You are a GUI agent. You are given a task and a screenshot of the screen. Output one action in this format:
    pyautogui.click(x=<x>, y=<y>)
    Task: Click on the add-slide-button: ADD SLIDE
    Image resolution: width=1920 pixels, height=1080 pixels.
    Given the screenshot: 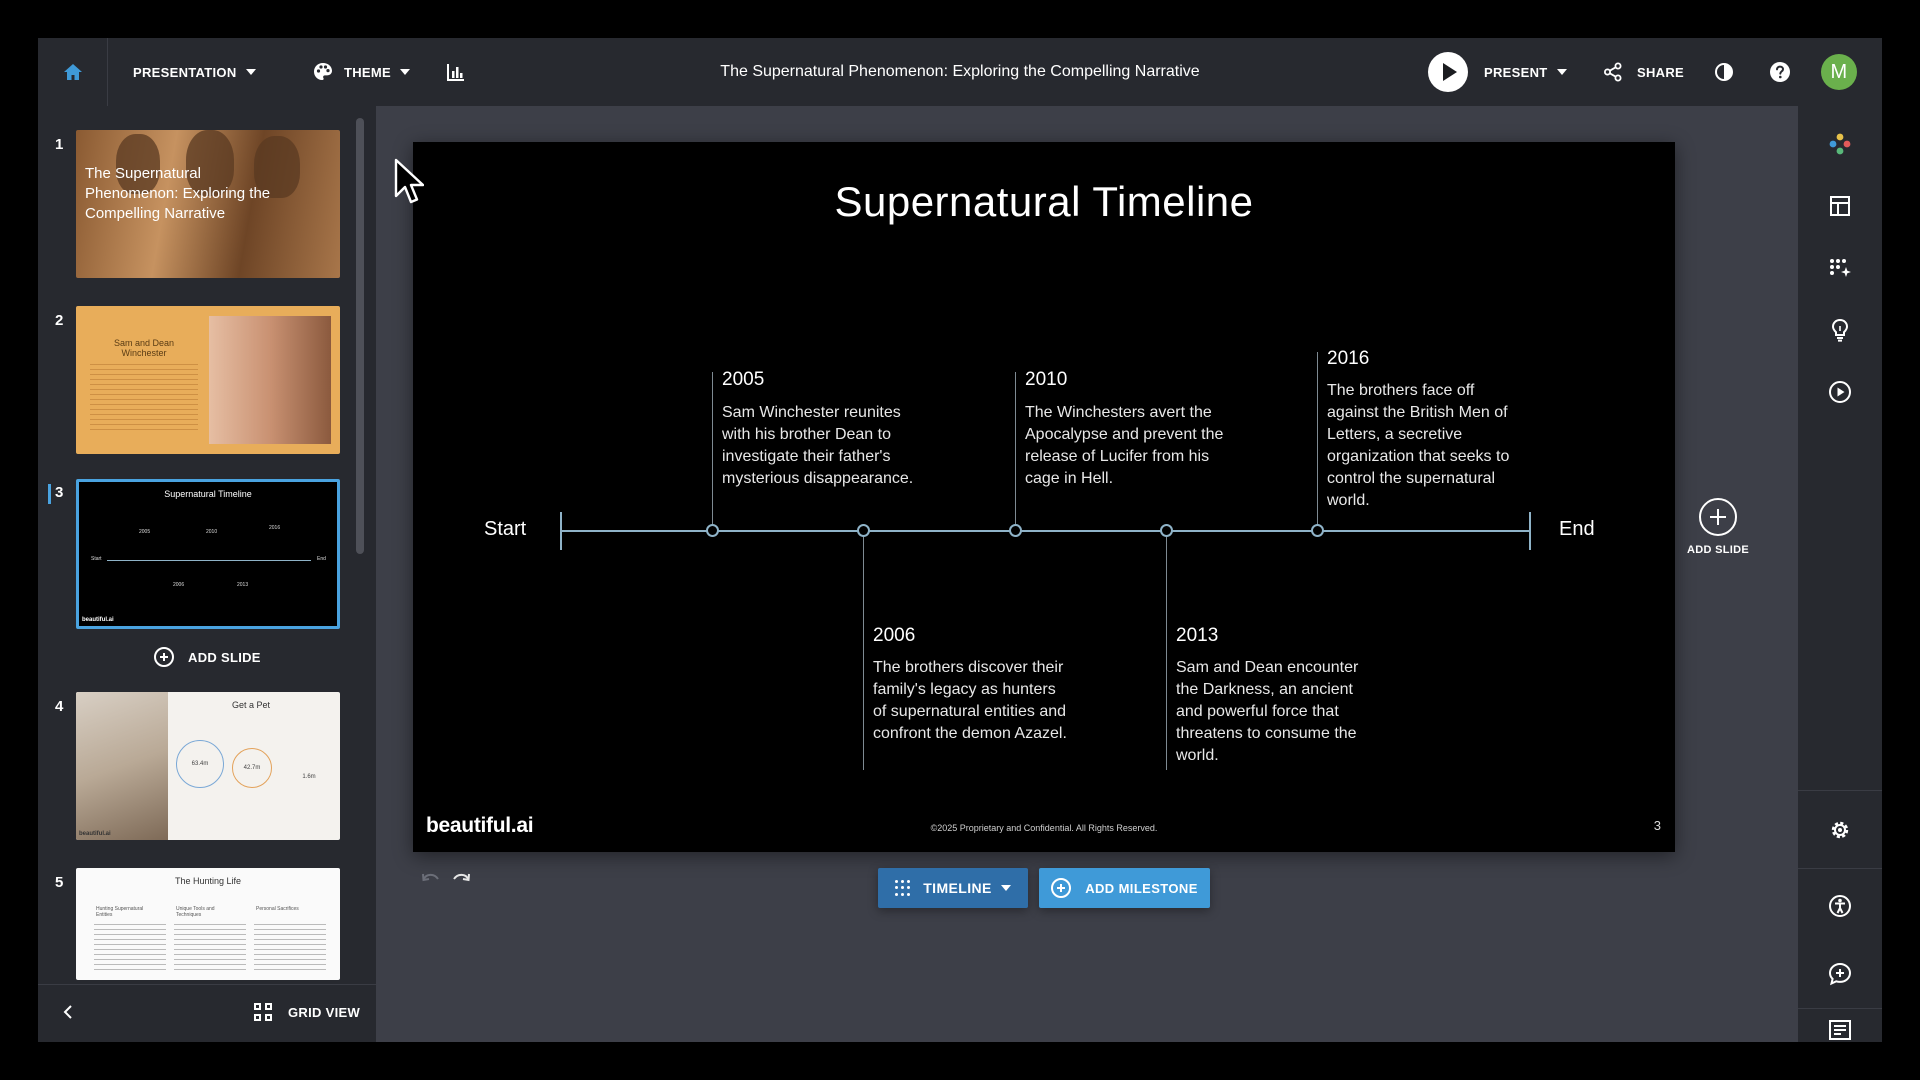 What is the action you would take?
    pyautogui.click(x=207, y=657)
    